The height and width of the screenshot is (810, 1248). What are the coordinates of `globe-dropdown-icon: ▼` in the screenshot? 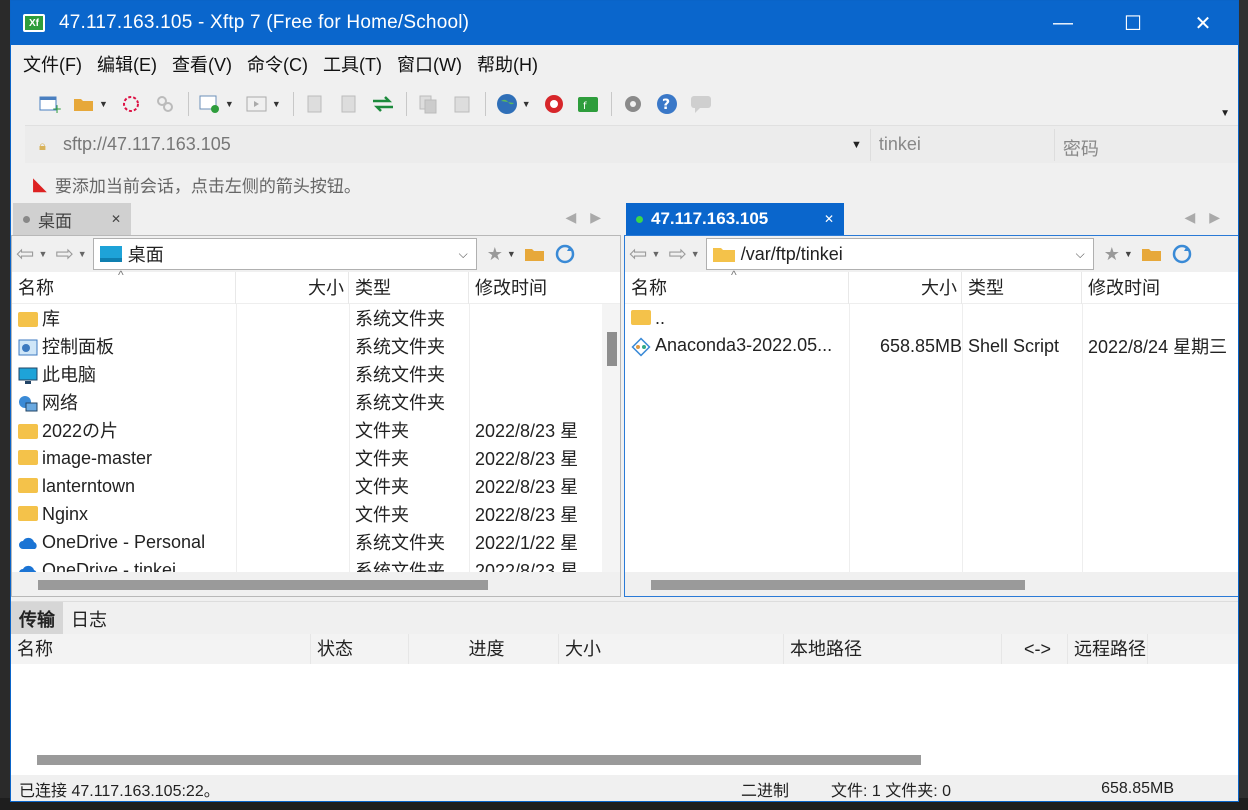 It's located at (526, 104).